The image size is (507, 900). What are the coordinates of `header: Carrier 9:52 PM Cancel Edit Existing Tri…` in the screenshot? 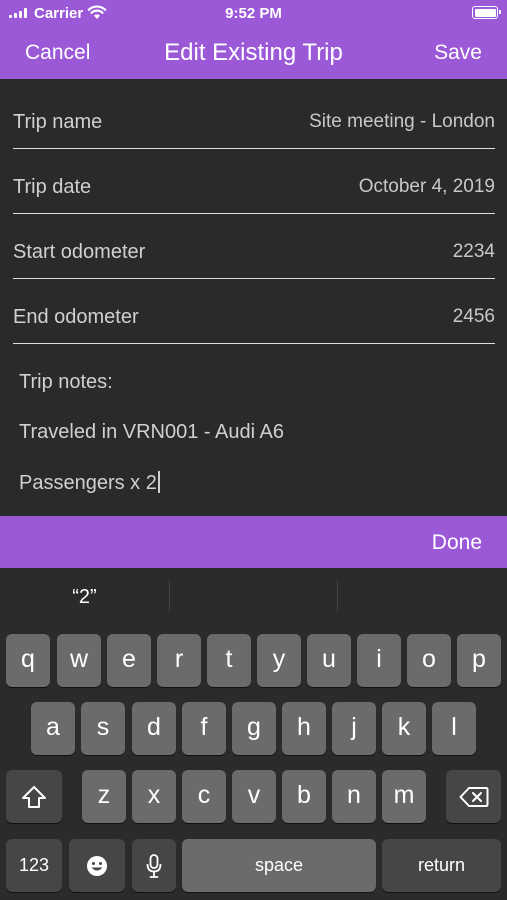 It's located at (253, 39).